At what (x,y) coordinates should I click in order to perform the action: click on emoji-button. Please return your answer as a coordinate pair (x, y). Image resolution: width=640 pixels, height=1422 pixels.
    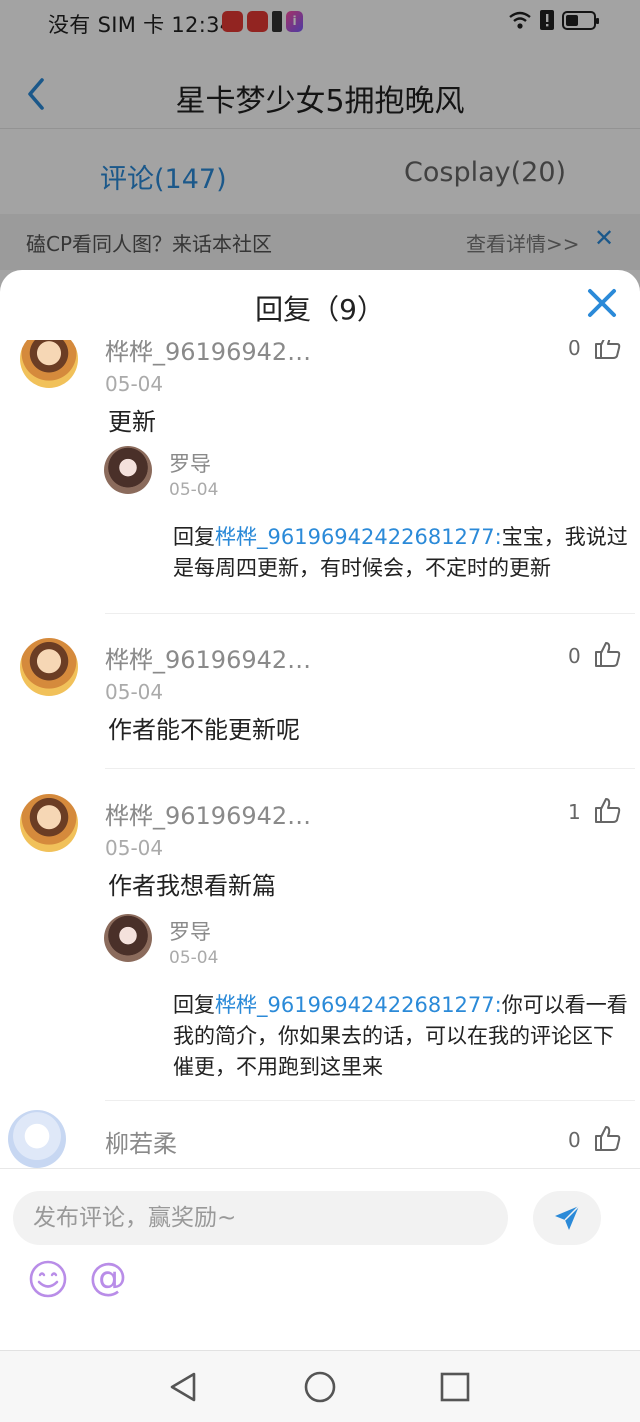
    Looking at the image, I should click on (48, 1279).